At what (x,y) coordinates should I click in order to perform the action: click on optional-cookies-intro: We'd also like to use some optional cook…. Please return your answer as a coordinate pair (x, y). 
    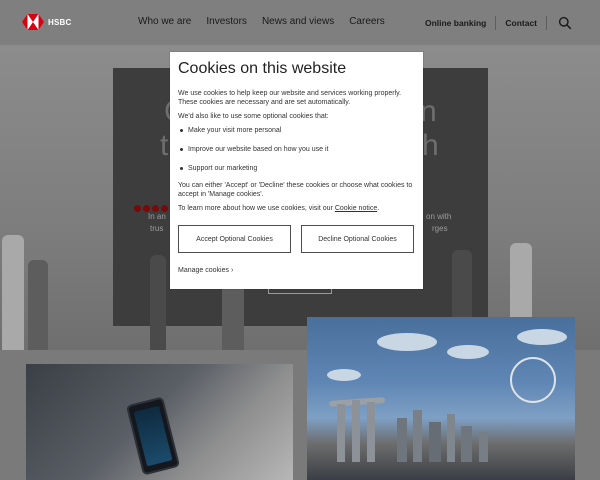
    Looking at the image, I should click on (253, 116).